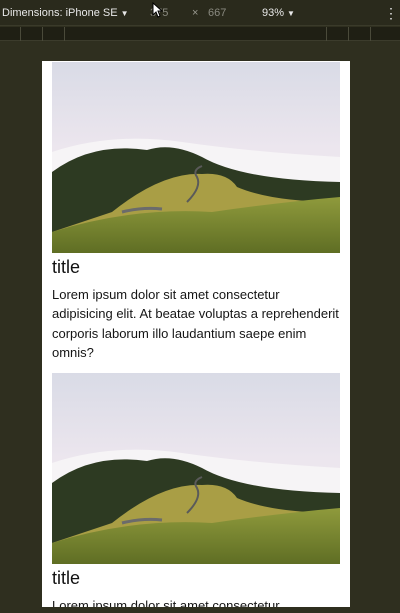  Describe the element at coordinates (60, 13) in the screenshot. I see `dimensions-label: Dimensions: iPhone SE` at that location.